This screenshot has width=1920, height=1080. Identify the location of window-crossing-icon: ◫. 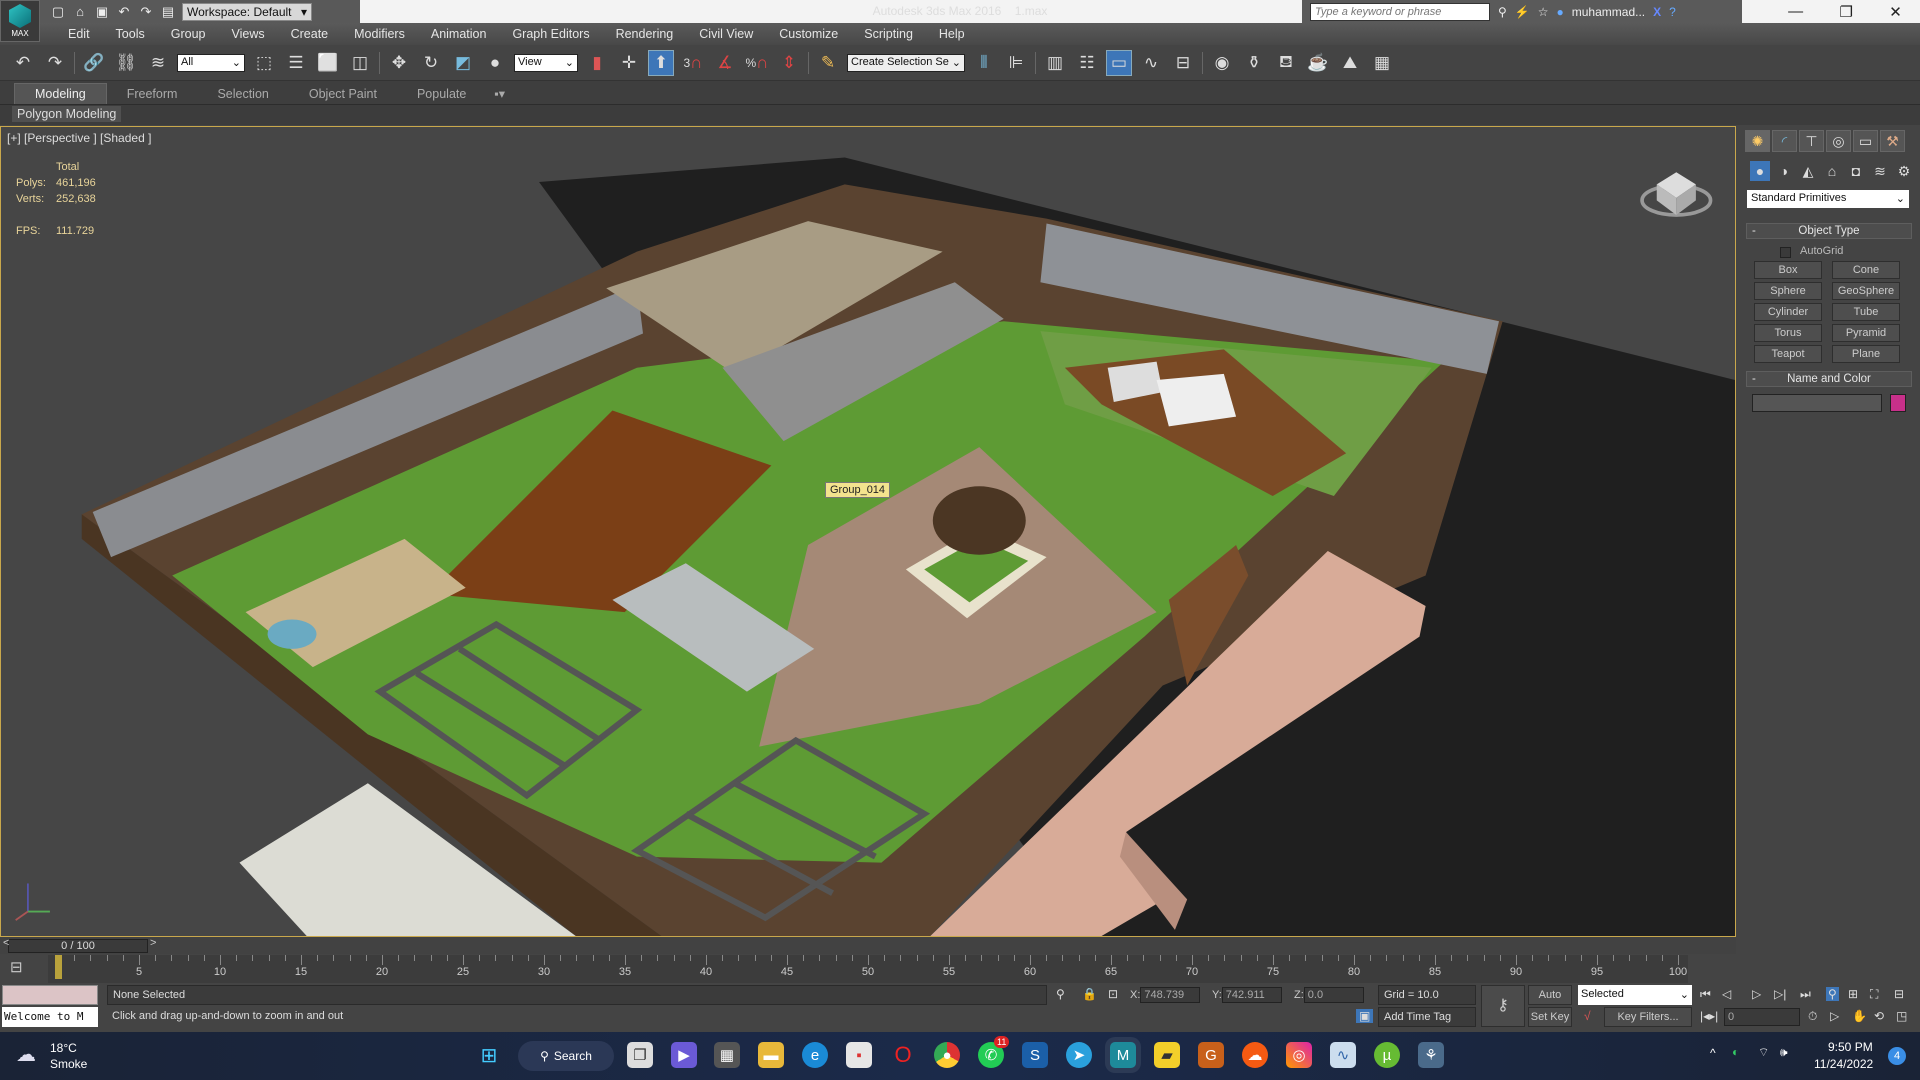
(360, 63).